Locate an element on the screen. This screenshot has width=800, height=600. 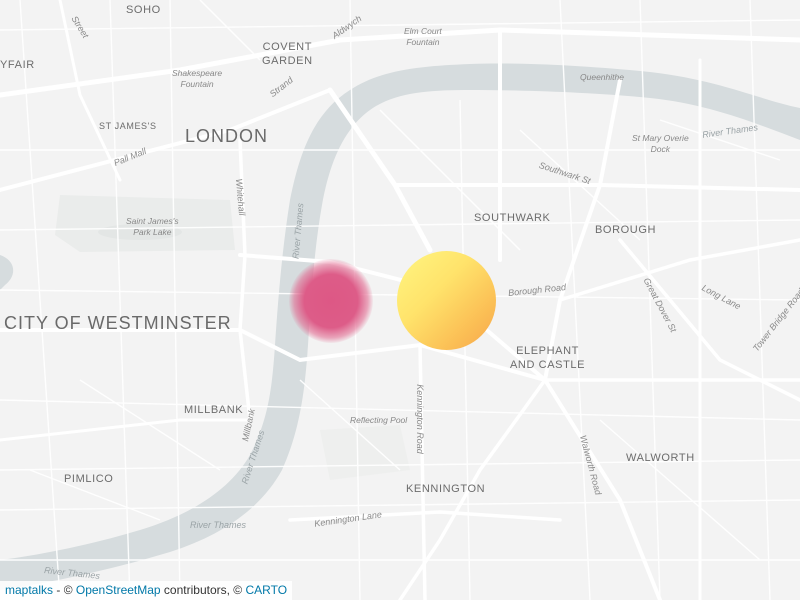
yellow-gradient-marker is located at coordinates (446, 300).